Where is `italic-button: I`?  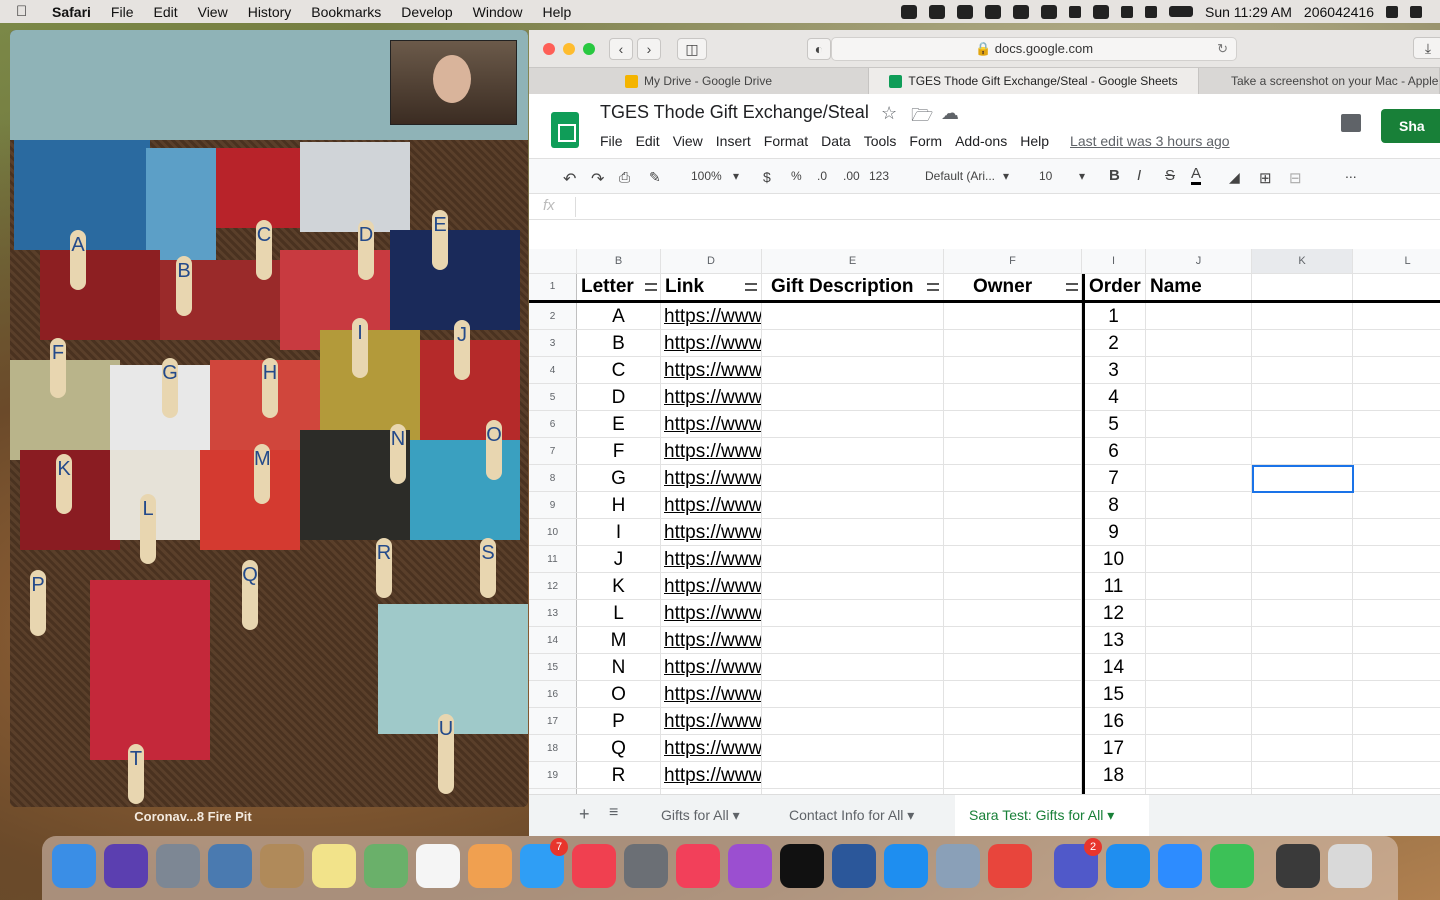 italic-button: I is located at coordinates (1139, 175).